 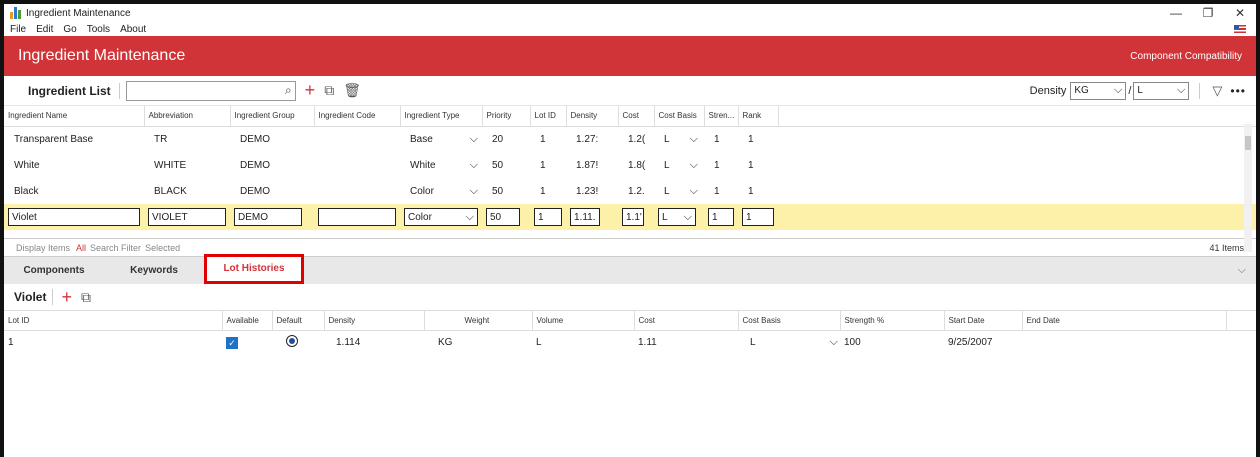 What do you see at coordinates (1217, 91) in the screenshot?
I see `filter-icon: ▽` at bounding box center [1217, 91].